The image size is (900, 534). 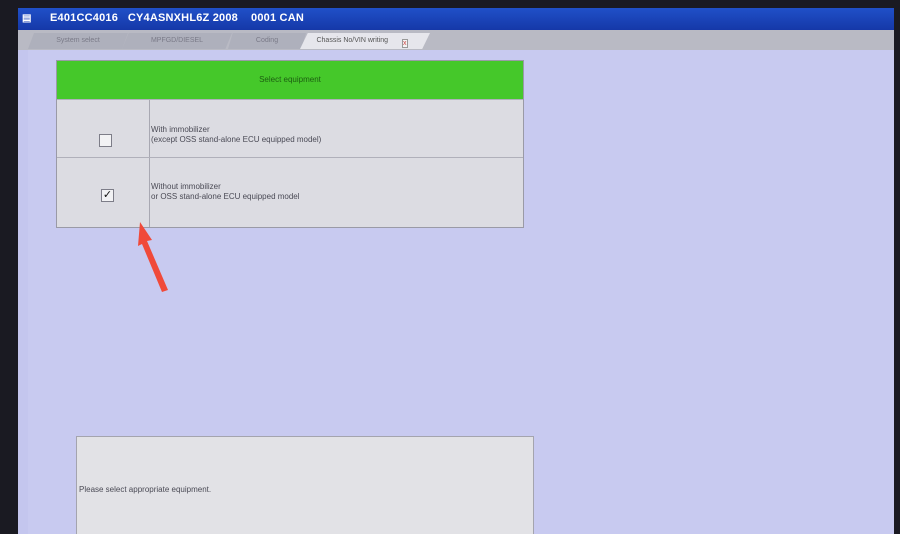 I want to click on tab-mpfgd-diesel: MPFGD/DIESEL, so click(x=177, y=41).